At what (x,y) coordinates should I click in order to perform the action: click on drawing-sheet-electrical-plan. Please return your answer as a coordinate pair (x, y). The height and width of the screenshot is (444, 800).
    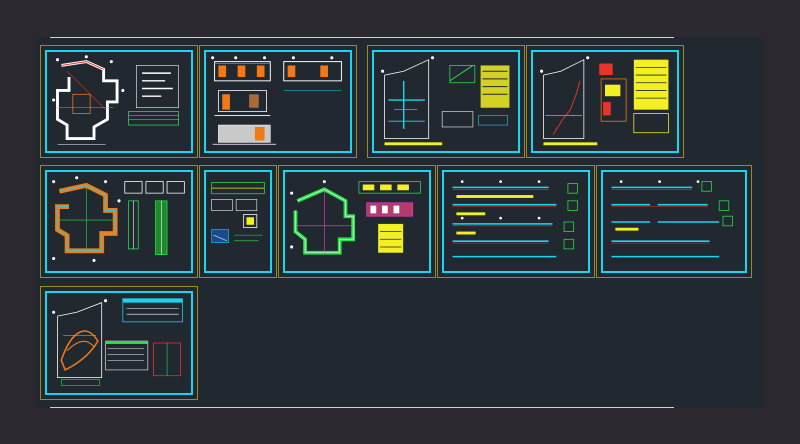
    Looking at the image, I should click on (119, 343).